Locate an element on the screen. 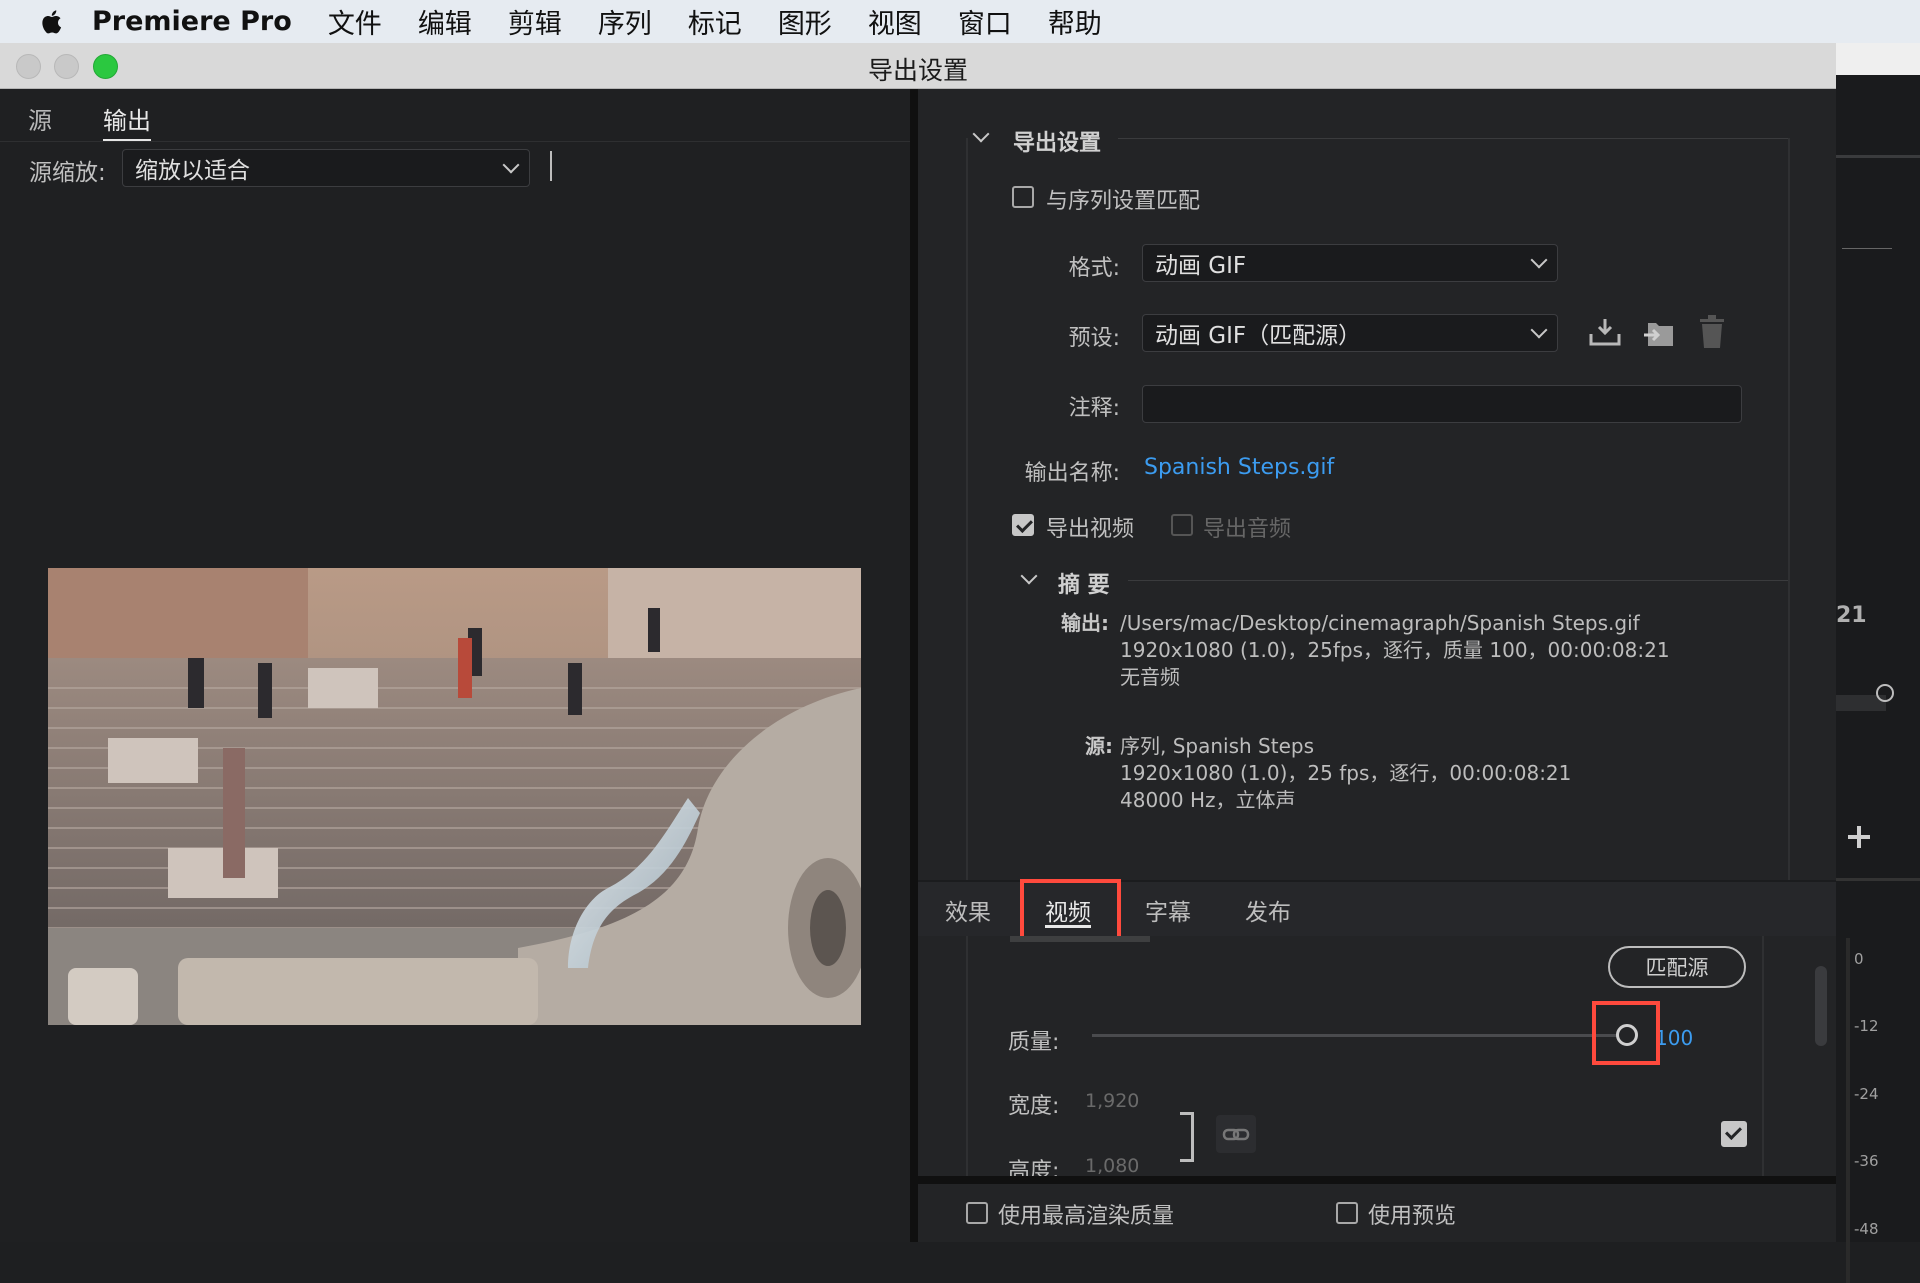 The width and height of the screenshot is (1920, 1283). max-render-quality-label: 使用最高渲染质量 is located at coordinates (1086, 1216).